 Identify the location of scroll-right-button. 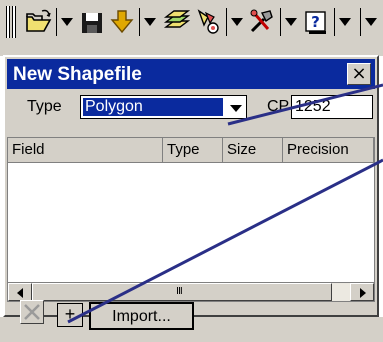
(362, 292).